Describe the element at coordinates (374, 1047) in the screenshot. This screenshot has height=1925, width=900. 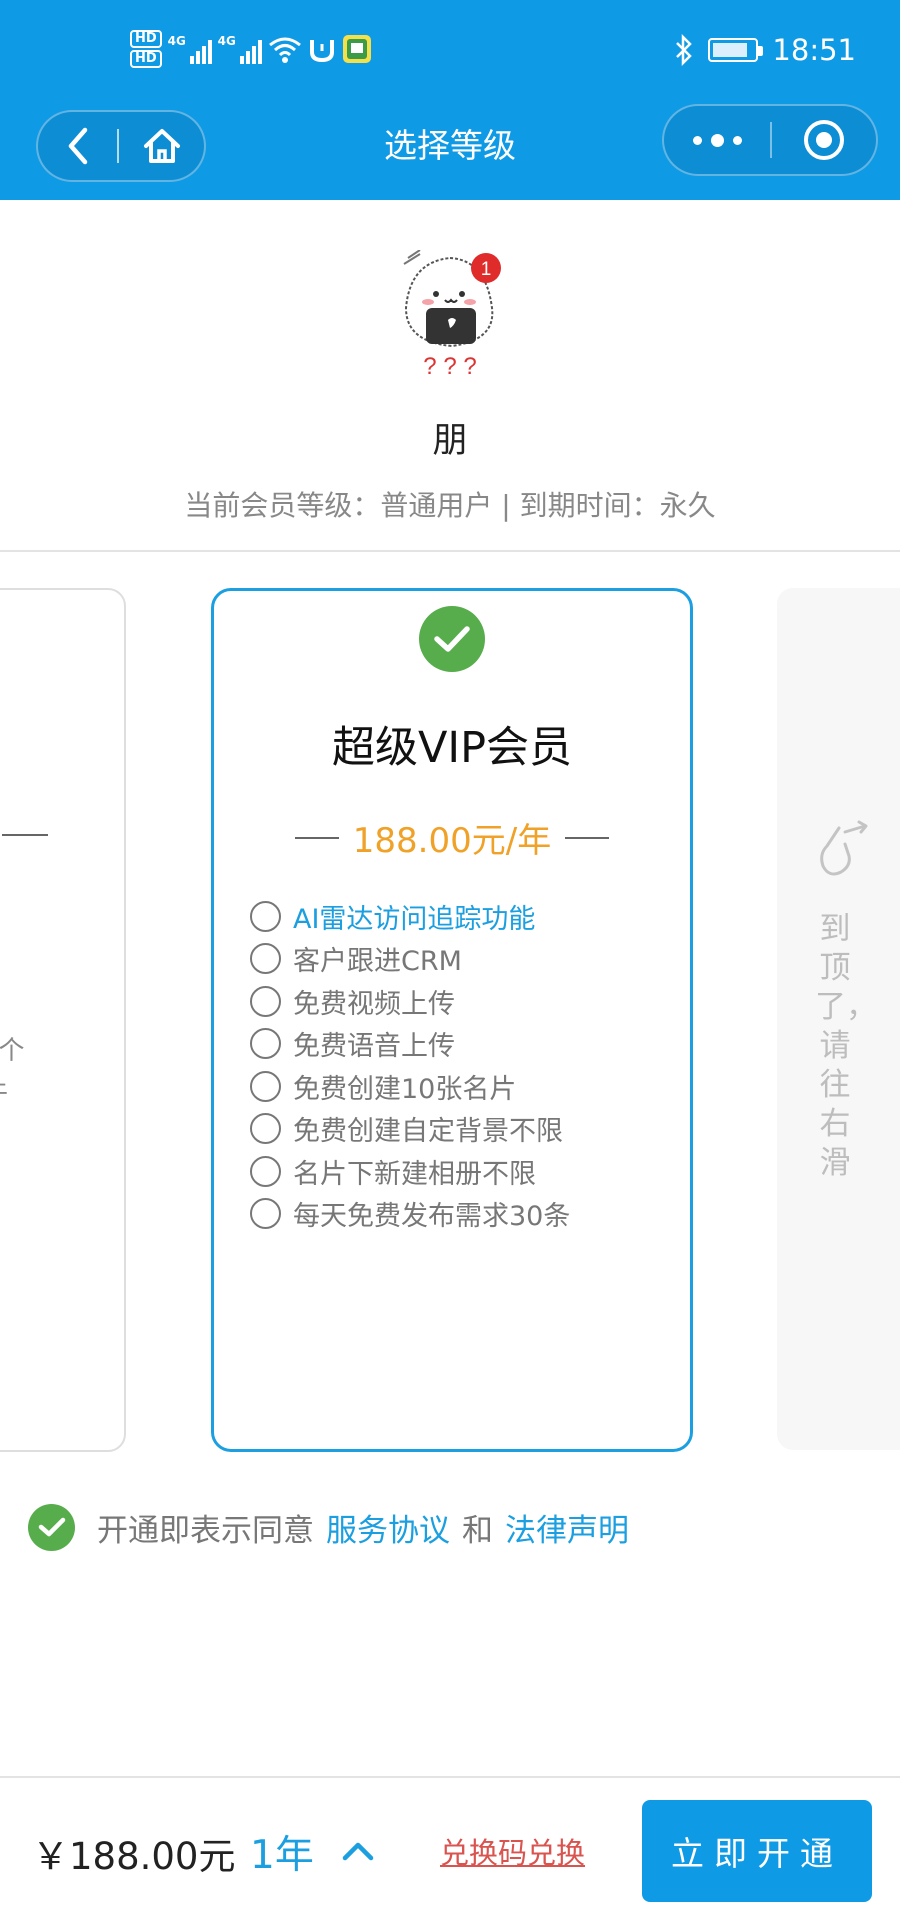
I see `feature-label: 免费语音上传` at that location.